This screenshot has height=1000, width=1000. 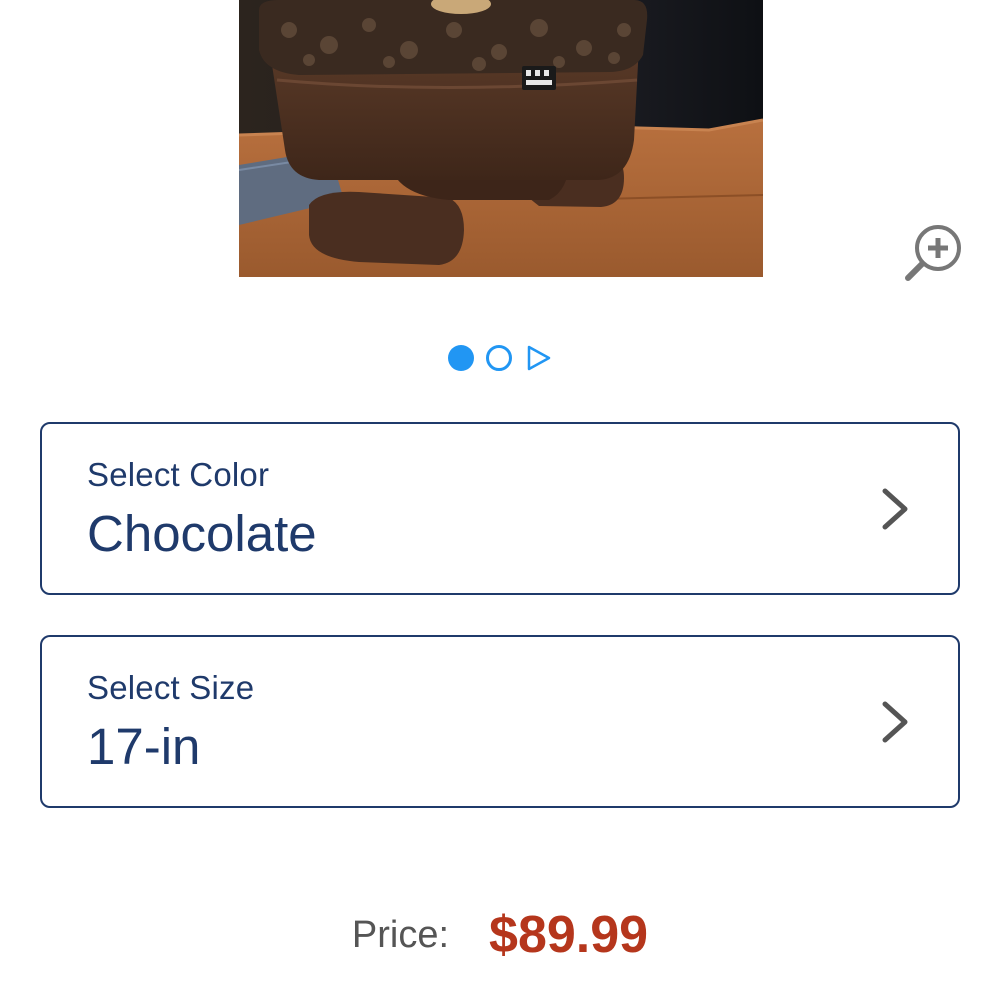 I want to click on zoom-button, so click(x=933, y=253).